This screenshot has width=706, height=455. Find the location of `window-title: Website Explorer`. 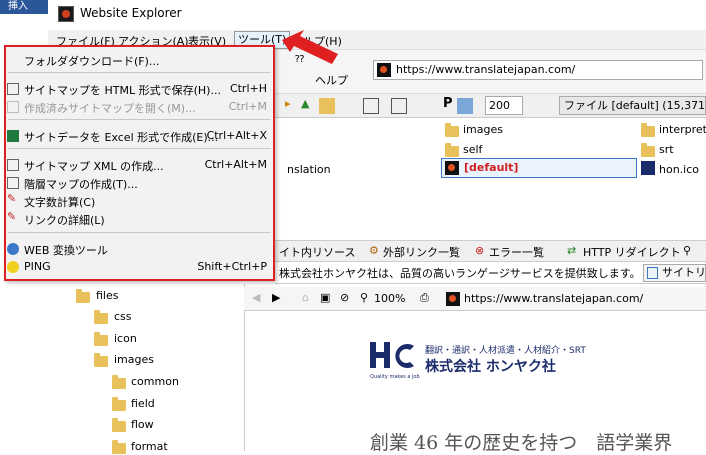

window-title: Website Explorer is located at coordinates (131, 13).